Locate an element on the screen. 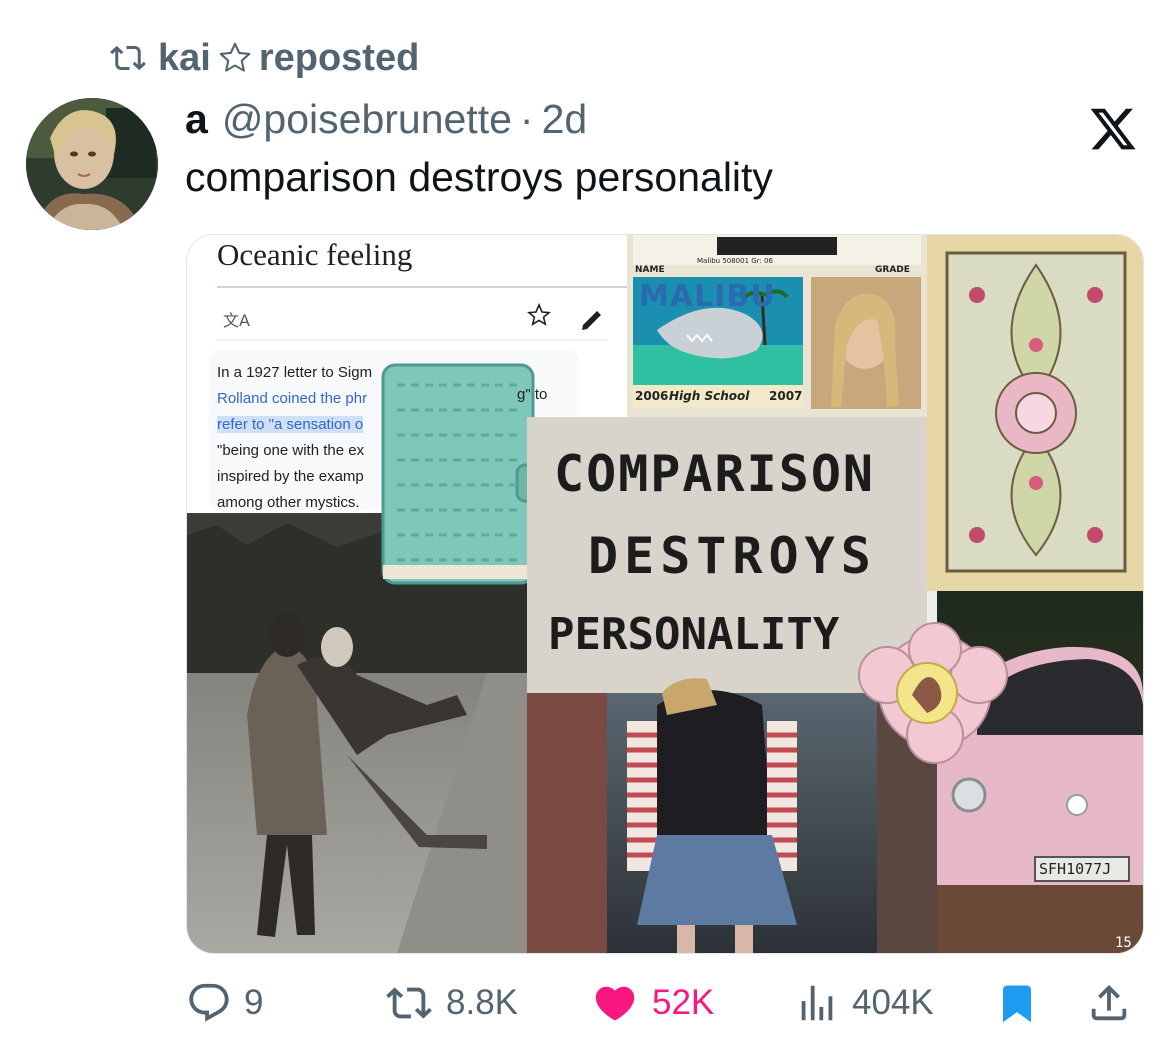 The image size is (1170, 1052). id-year-end: 2007 is located at coordinates (786, 396).